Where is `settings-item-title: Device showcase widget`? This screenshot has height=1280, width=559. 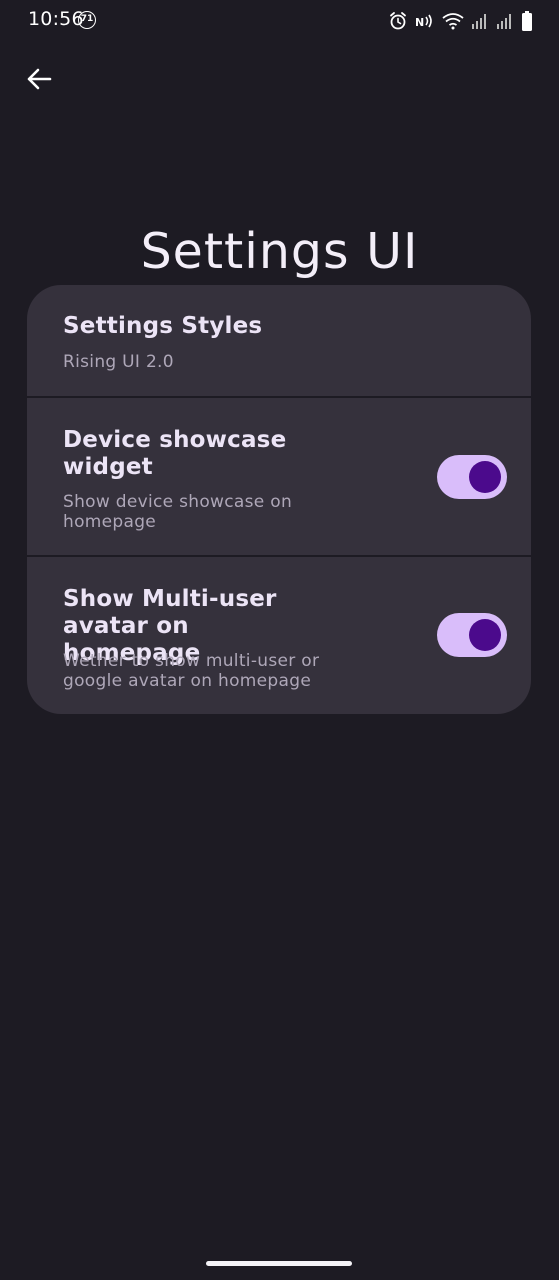
settings-item-title: Device showcase widget is located at coordinates (175, 453).